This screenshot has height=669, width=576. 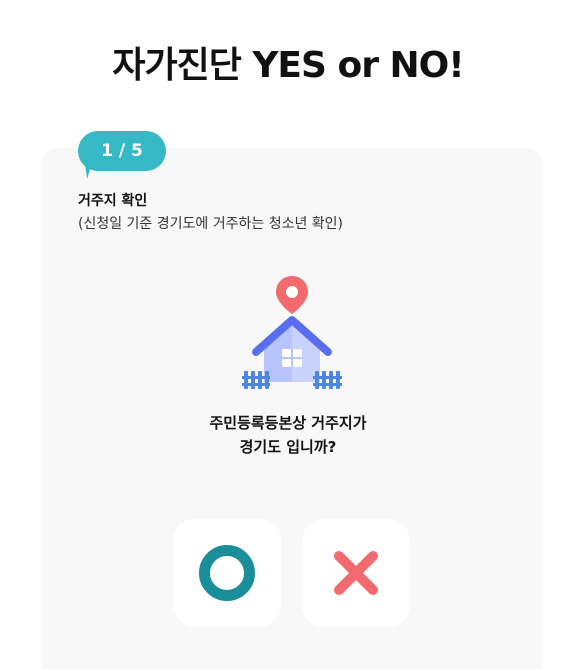 I want to click on fence-right-icon, so click(x=327, y=380).